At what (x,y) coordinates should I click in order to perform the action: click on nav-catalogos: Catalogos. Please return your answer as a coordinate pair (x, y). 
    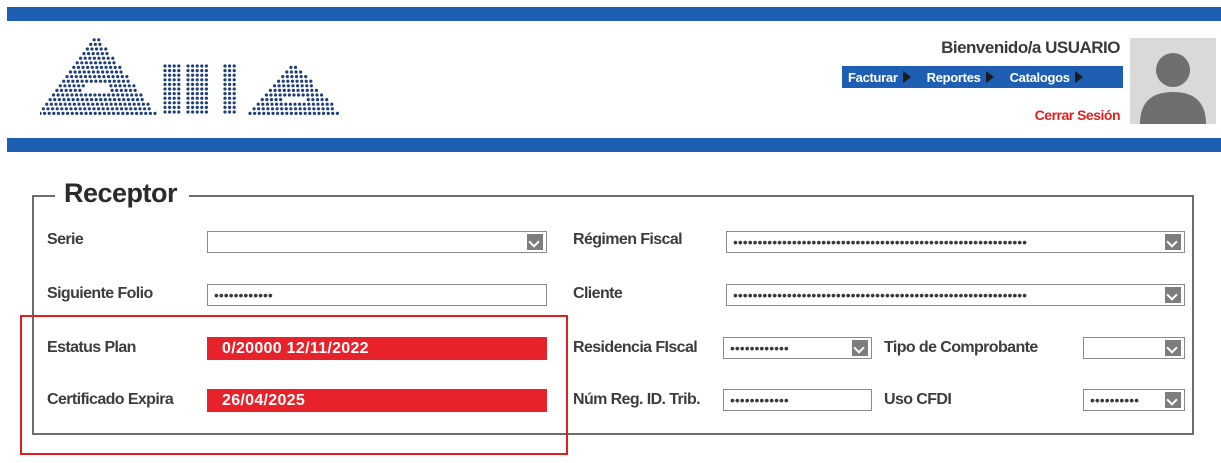
    Looking at the image, I should click on (1046, 77).